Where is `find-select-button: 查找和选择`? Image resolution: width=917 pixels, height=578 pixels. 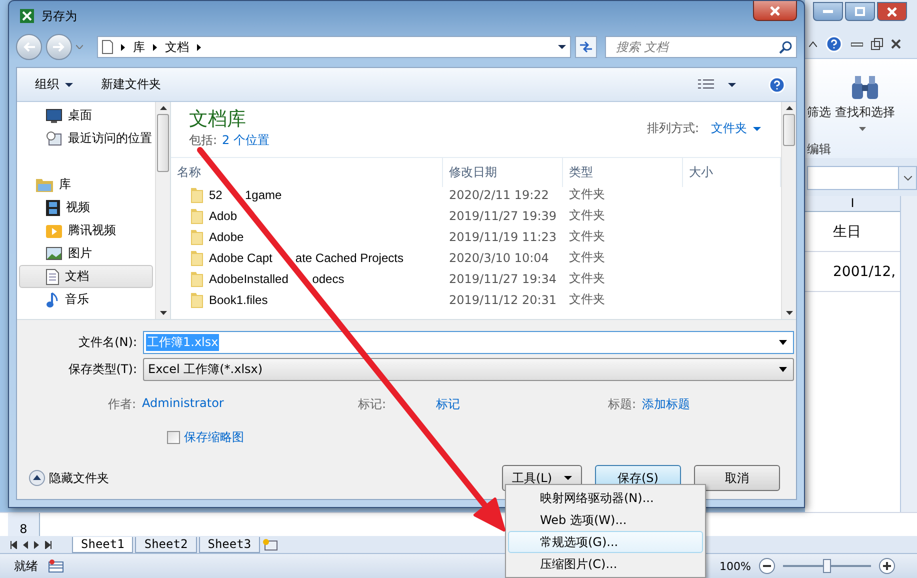 find-select-button: 查找和选择 is located at coordinates (865, 113).